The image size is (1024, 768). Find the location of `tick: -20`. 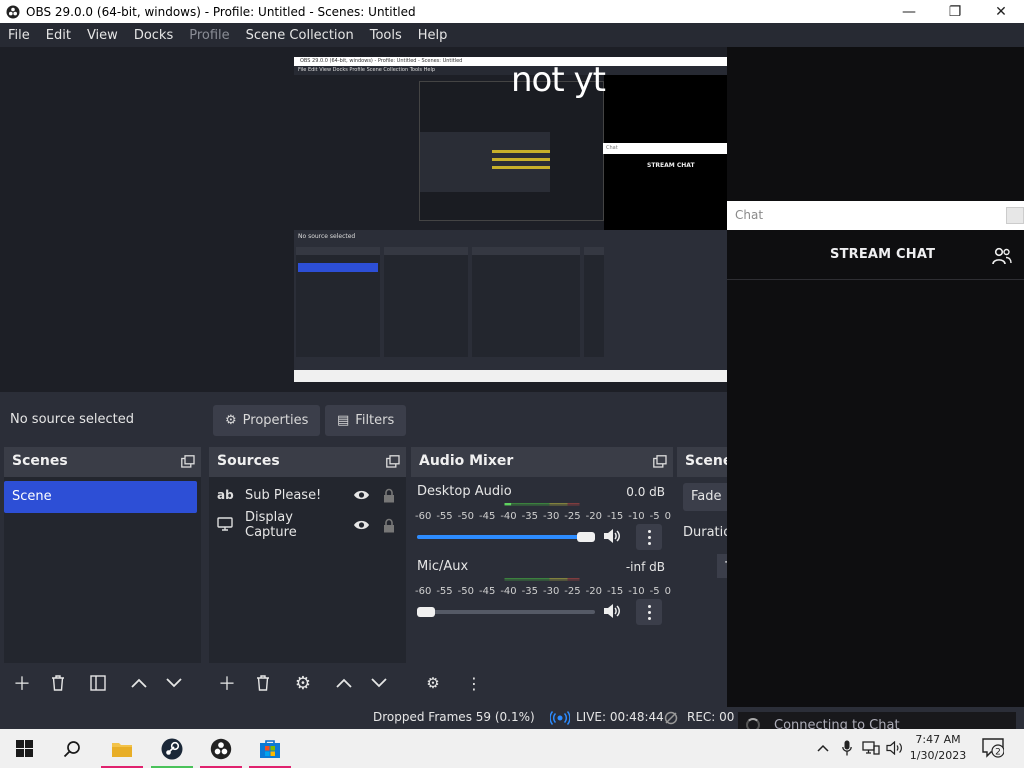

tick: -20 is located at coordinates (593, 516).